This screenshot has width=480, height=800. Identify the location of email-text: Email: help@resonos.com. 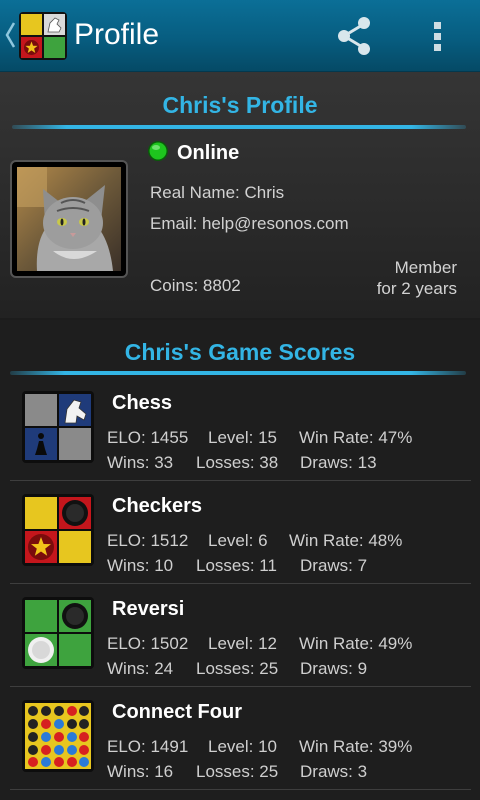
(249, 223).